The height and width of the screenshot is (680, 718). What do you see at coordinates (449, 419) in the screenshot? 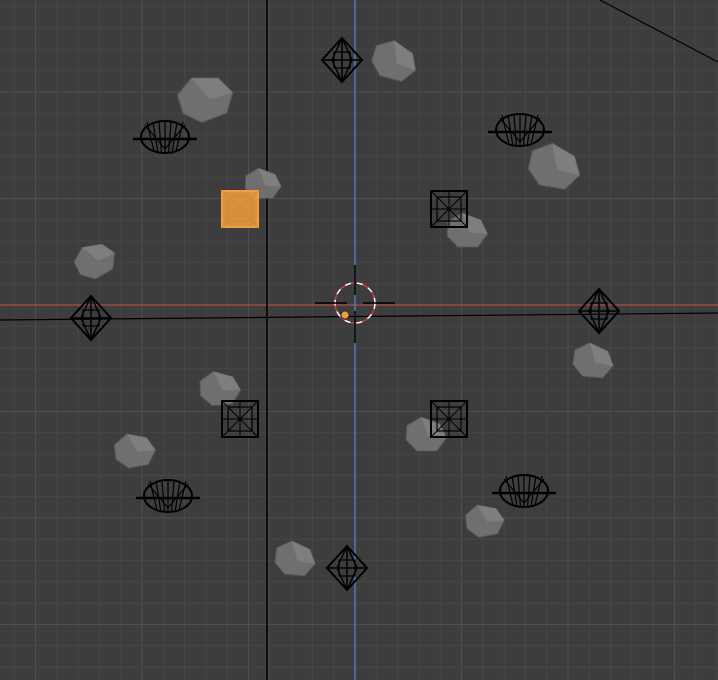
I see `cube-lower-right` at bounding box center [449, 419].